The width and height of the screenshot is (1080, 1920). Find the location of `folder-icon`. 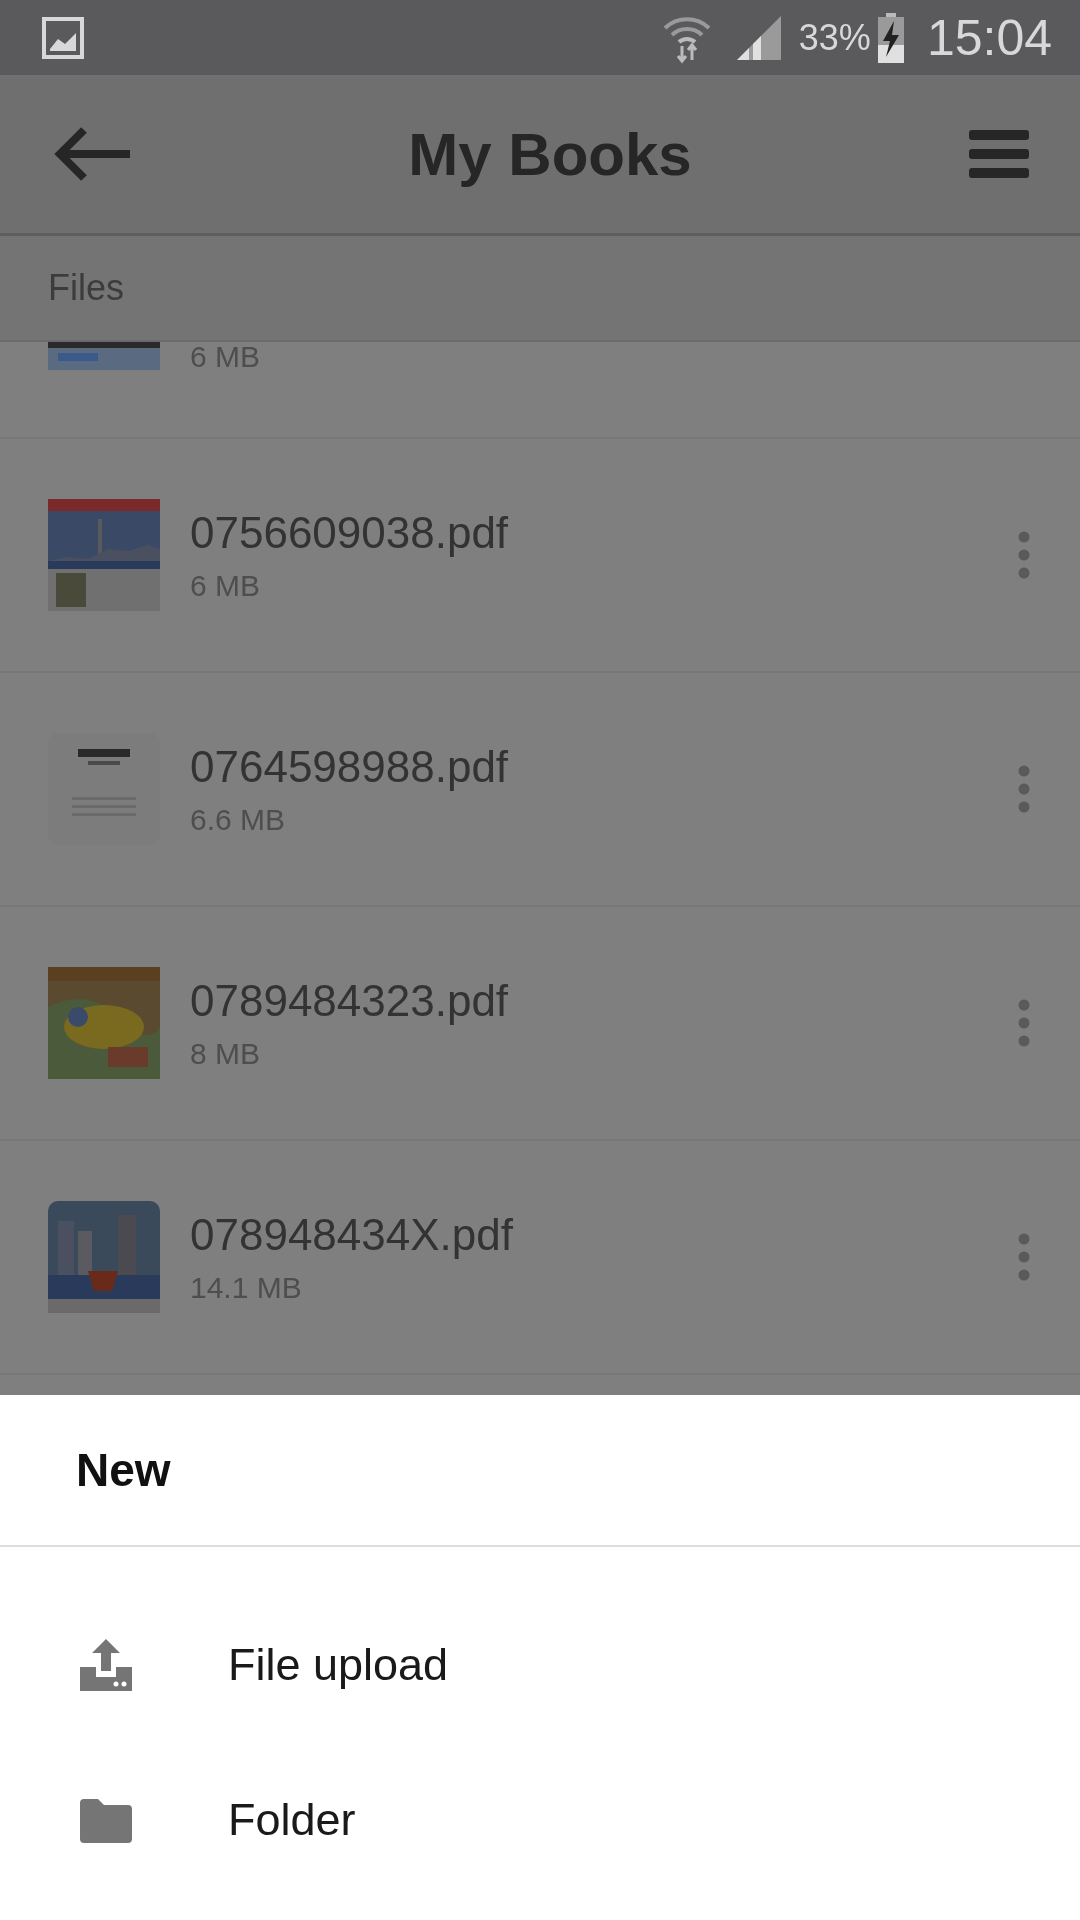

folder-icon is located at coordinates (106, 1819).